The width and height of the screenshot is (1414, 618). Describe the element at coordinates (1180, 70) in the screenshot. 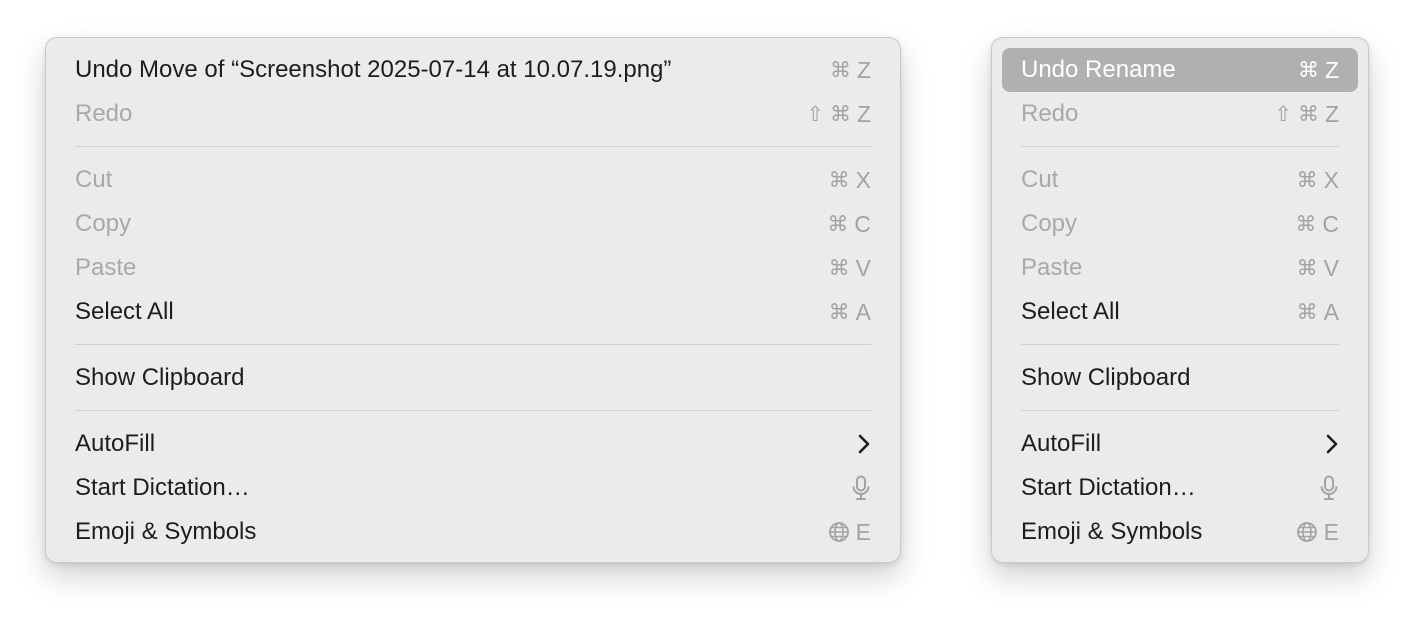

I see `menu-item-undo-rename: Undo Rename ⌘ Z` at that location.